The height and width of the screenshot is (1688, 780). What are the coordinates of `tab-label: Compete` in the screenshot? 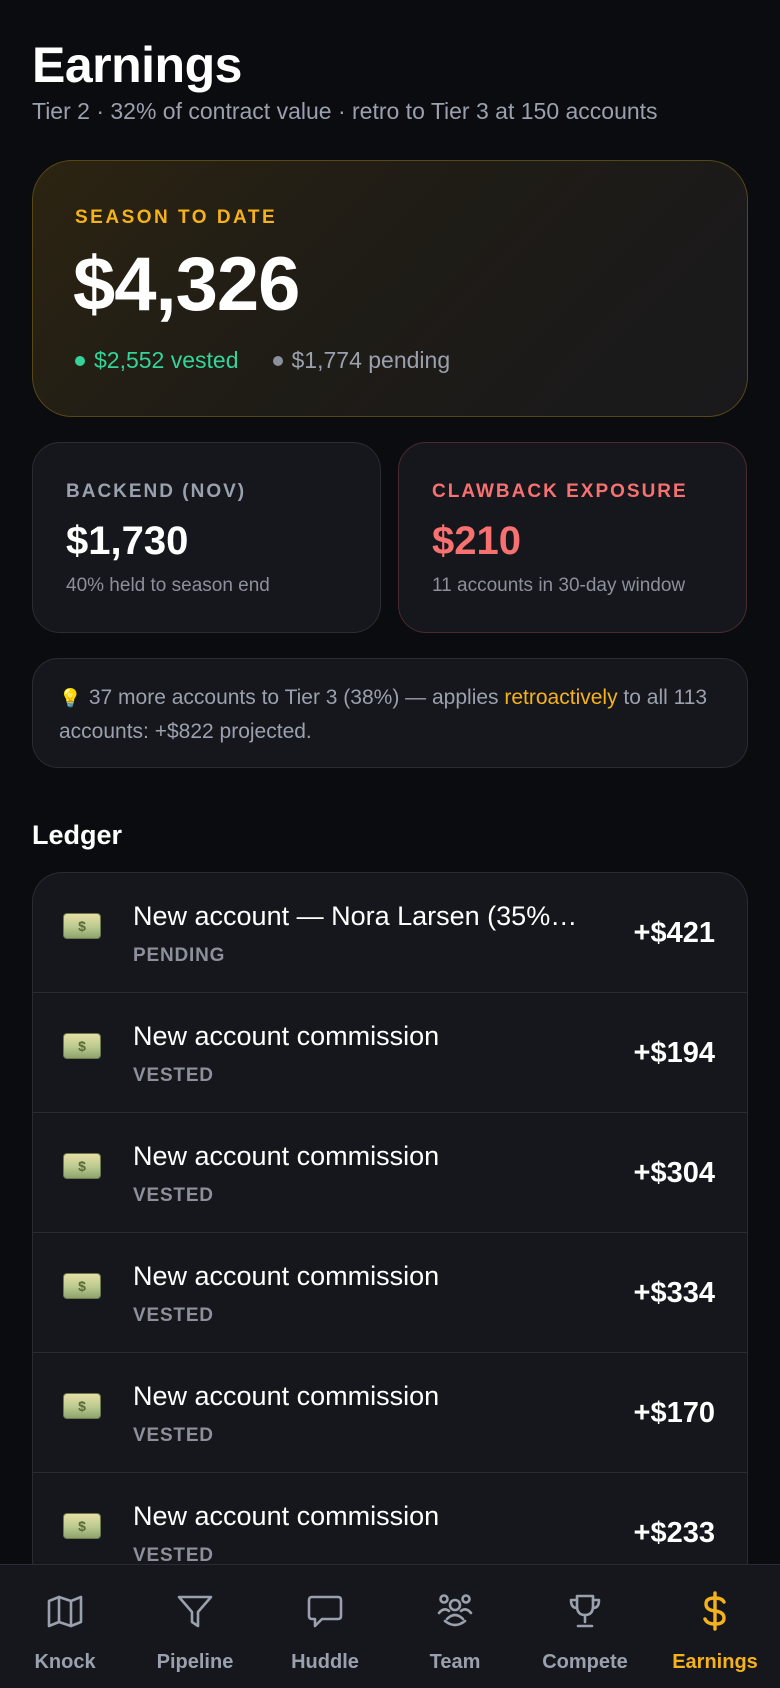 It's located at (585, 1662).